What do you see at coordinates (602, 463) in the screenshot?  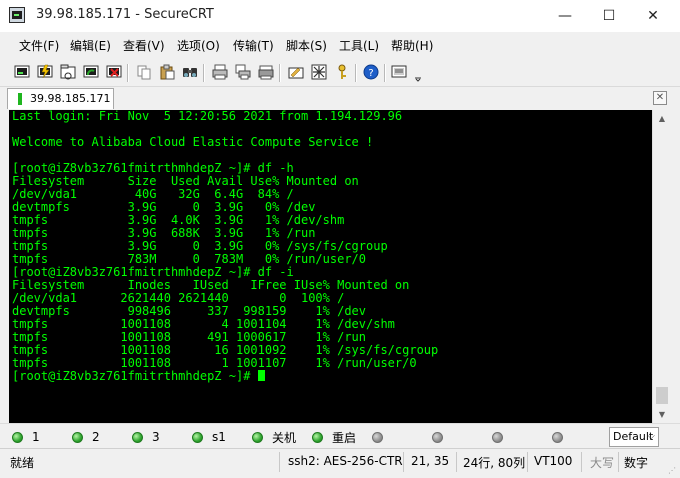 I see `status-caps-lock: 大写` at bounding box center [602, 463].